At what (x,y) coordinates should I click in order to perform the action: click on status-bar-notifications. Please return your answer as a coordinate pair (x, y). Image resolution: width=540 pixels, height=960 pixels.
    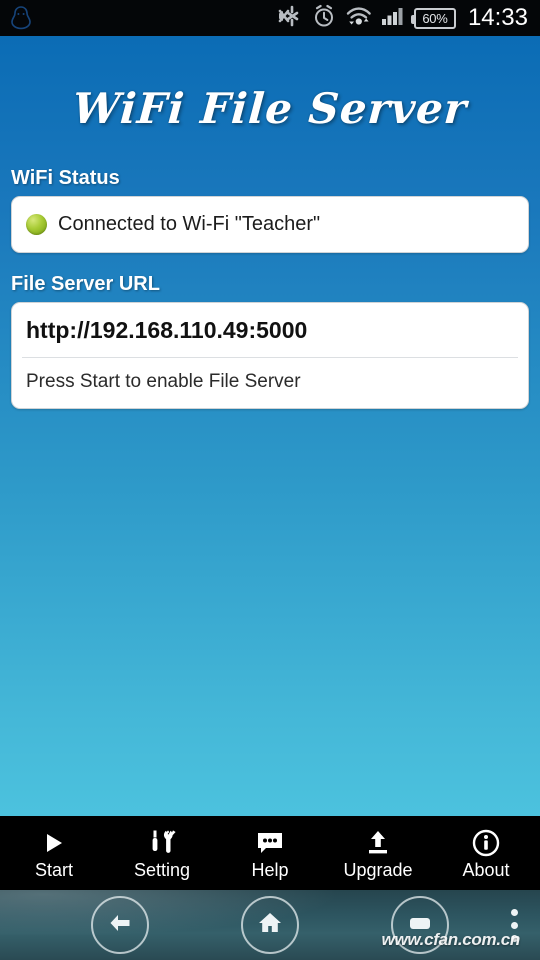
    Looking at the image, I should click on (143, 18).